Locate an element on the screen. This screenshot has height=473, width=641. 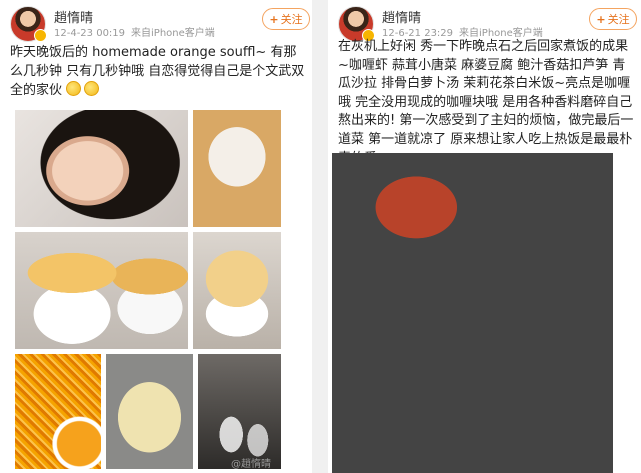
orange-zest-photo is located at coordinates (58, 411).